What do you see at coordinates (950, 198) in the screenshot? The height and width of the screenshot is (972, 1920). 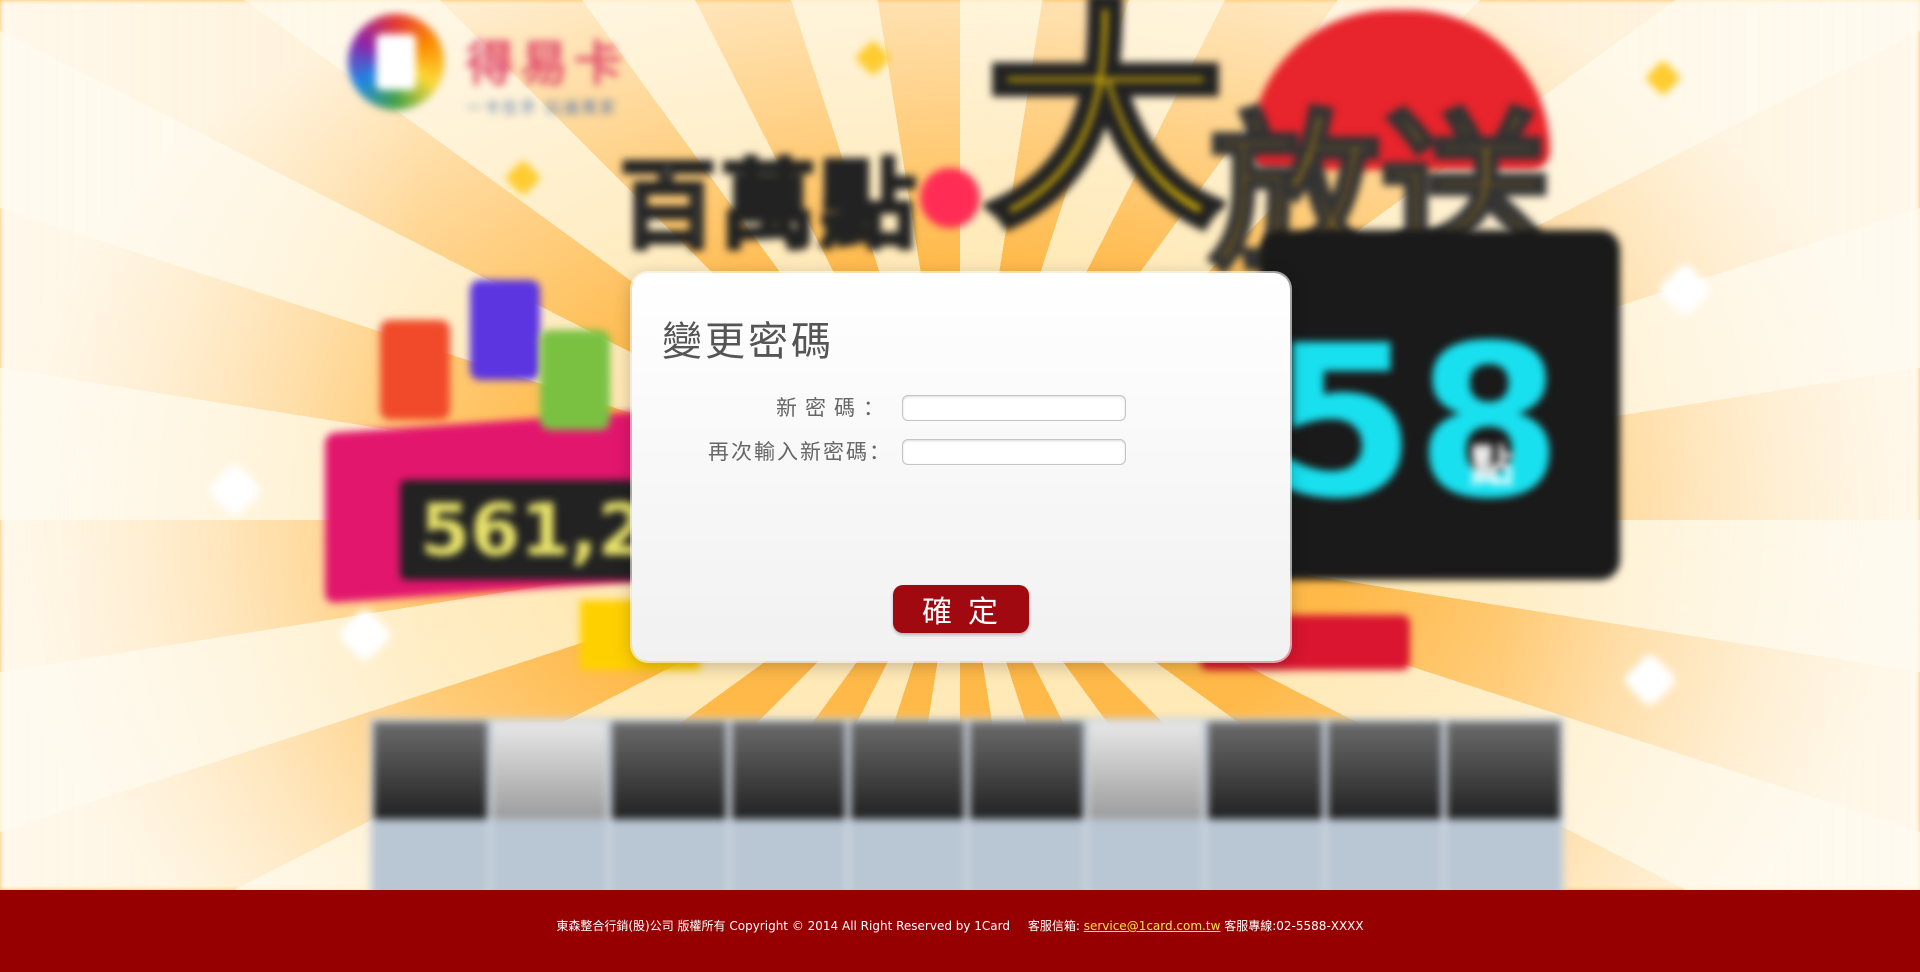 I see `heart-icon` at bounding box center [950, 198].